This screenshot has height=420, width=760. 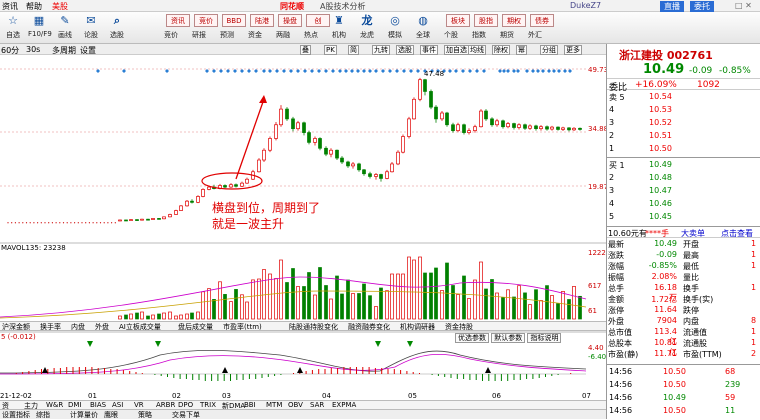 What do you see at coordinates (13, 26) in the screenshot?
I see `toolbar-item-0: ☆ 自选` at bounding box center [13, 26].